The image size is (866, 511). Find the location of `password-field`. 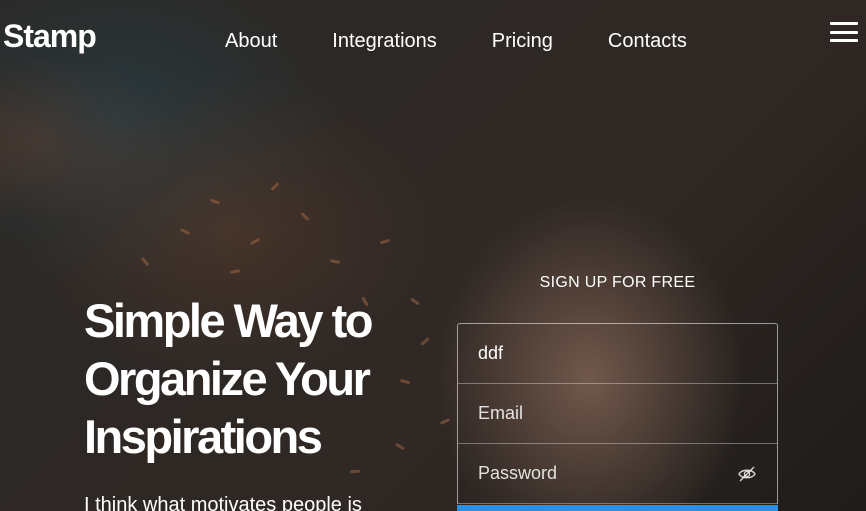

password-field is located at coordinates (617, 473).